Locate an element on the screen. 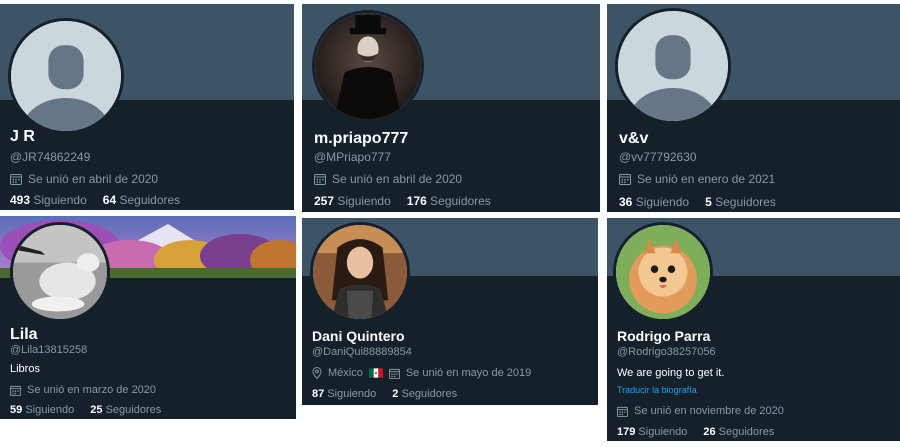 This screenshot has width=900, height=447. following-link: 59 Siguiendo is located at coordinates (42, 410).